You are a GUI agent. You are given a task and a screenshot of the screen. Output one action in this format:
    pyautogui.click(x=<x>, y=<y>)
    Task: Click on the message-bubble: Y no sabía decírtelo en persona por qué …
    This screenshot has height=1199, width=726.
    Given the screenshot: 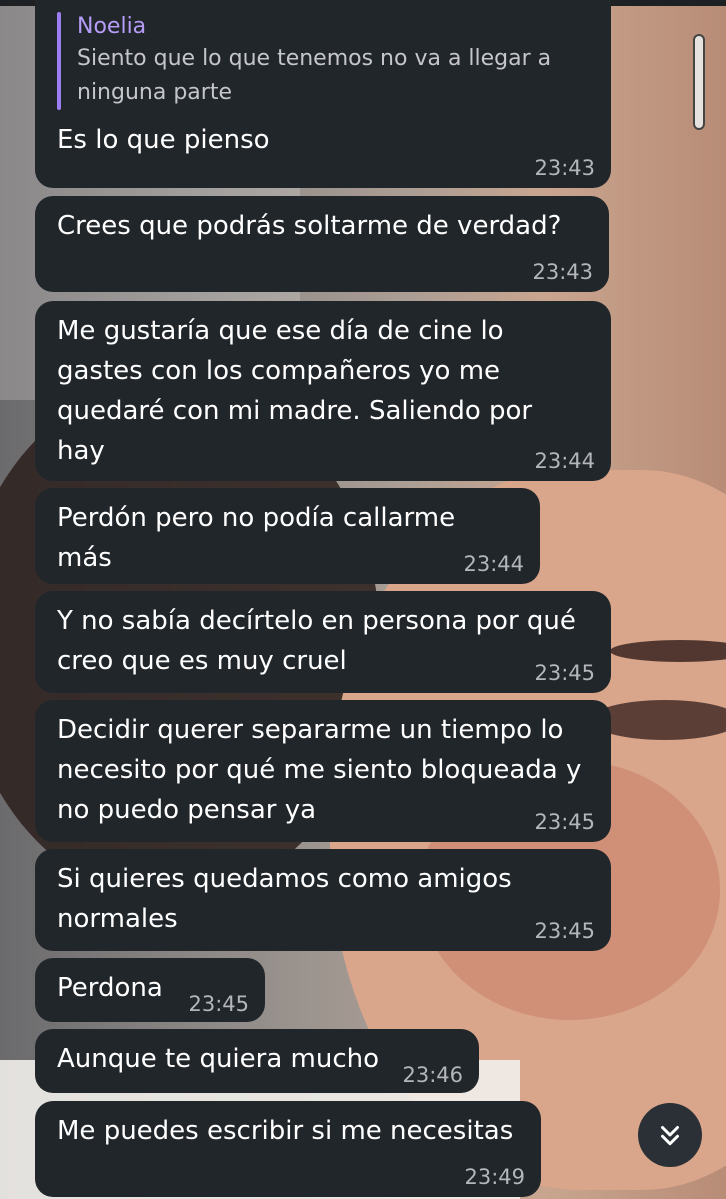 What is the action you would take?
    pyautogui.click(x=323, y=642)
    